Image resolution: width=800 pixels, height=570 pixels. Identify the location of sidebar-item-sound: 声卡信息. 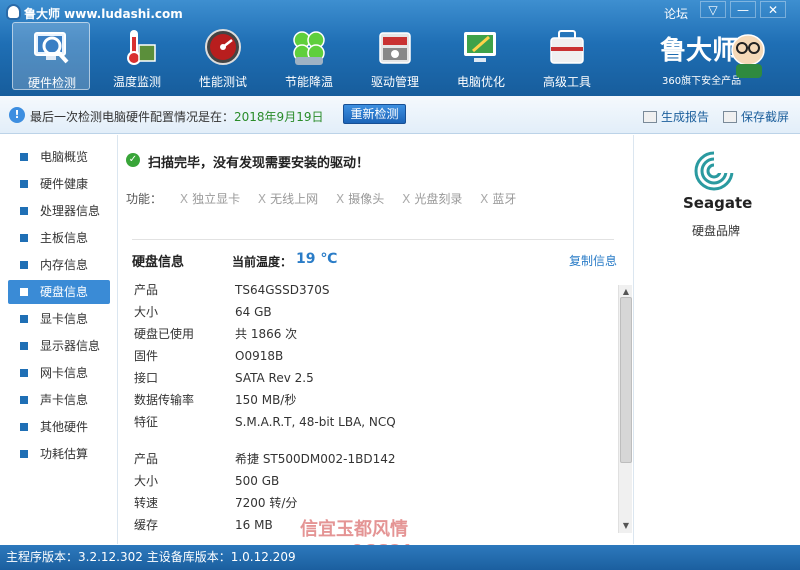
(59, 400).